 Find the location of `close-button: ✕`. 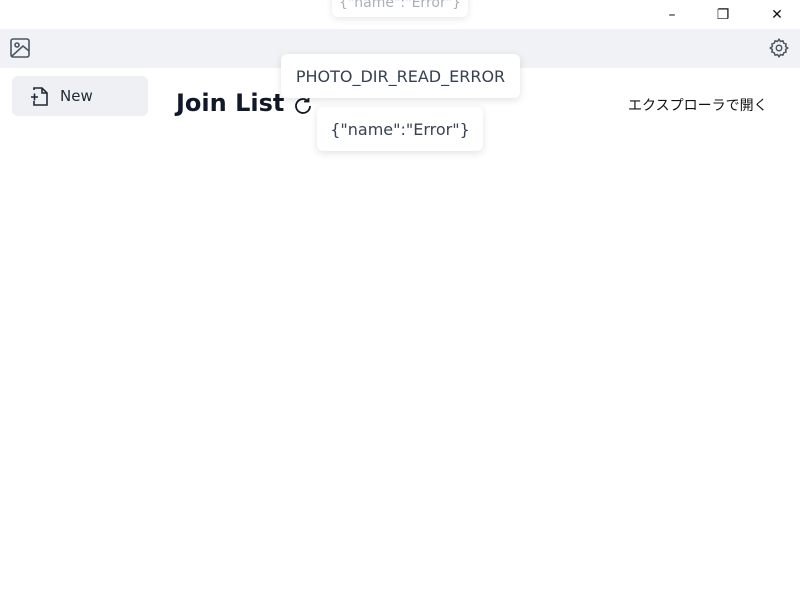

close-button: ✕ is located at coordinates (777, 14).